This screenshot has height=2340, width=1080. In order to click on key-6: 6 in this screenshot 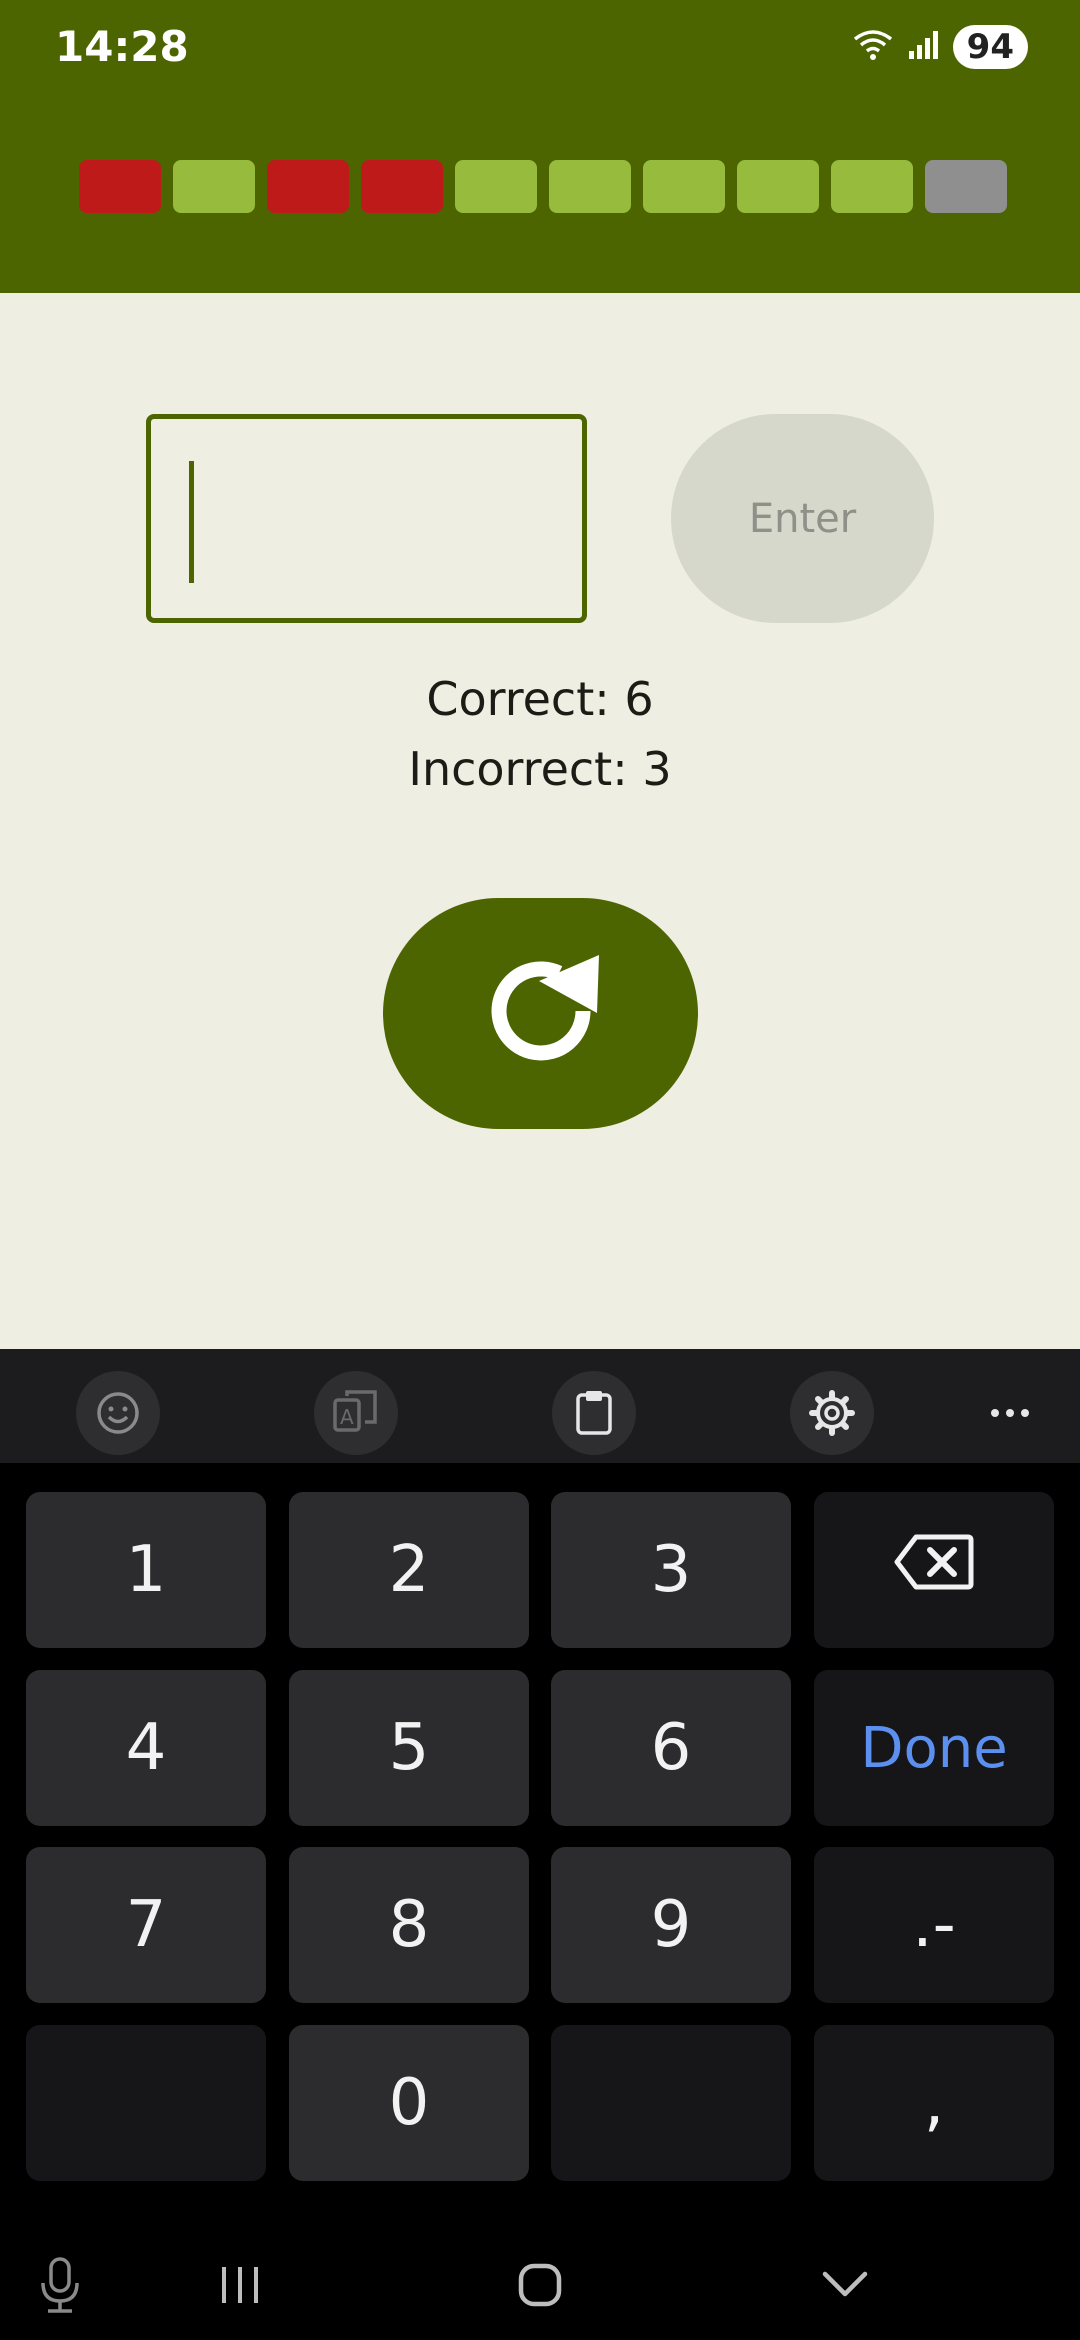, I will do `click(671, 1748)`.